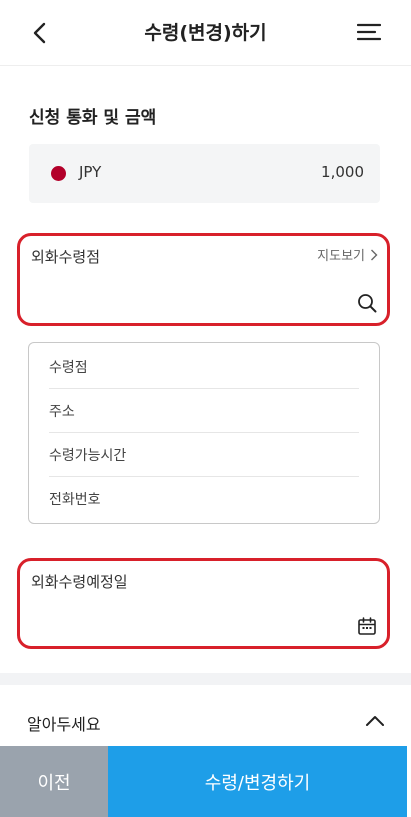 The image size is (411, 817). I want to click on app-header: 수령(변경)하기, so click(205, 33).